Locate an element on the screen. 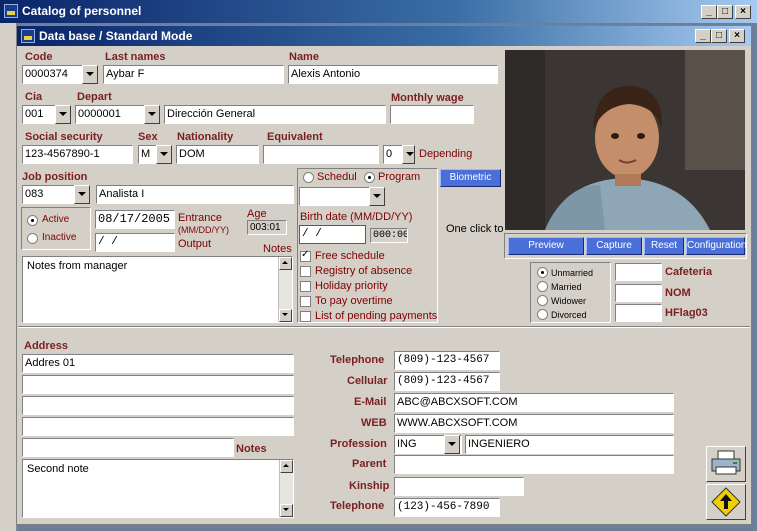  age-label: Age is located at coordinates (257, 214).